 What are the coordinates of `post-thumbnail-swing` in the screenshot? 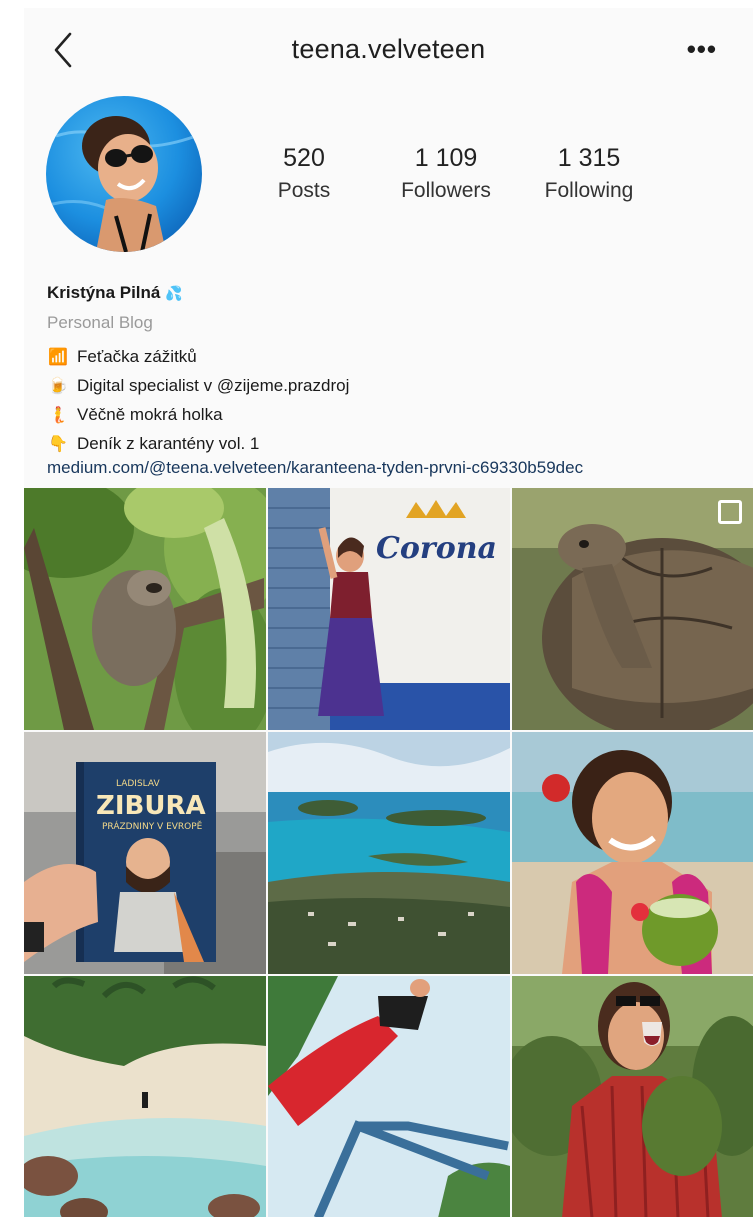 It's located at (389, 1096).